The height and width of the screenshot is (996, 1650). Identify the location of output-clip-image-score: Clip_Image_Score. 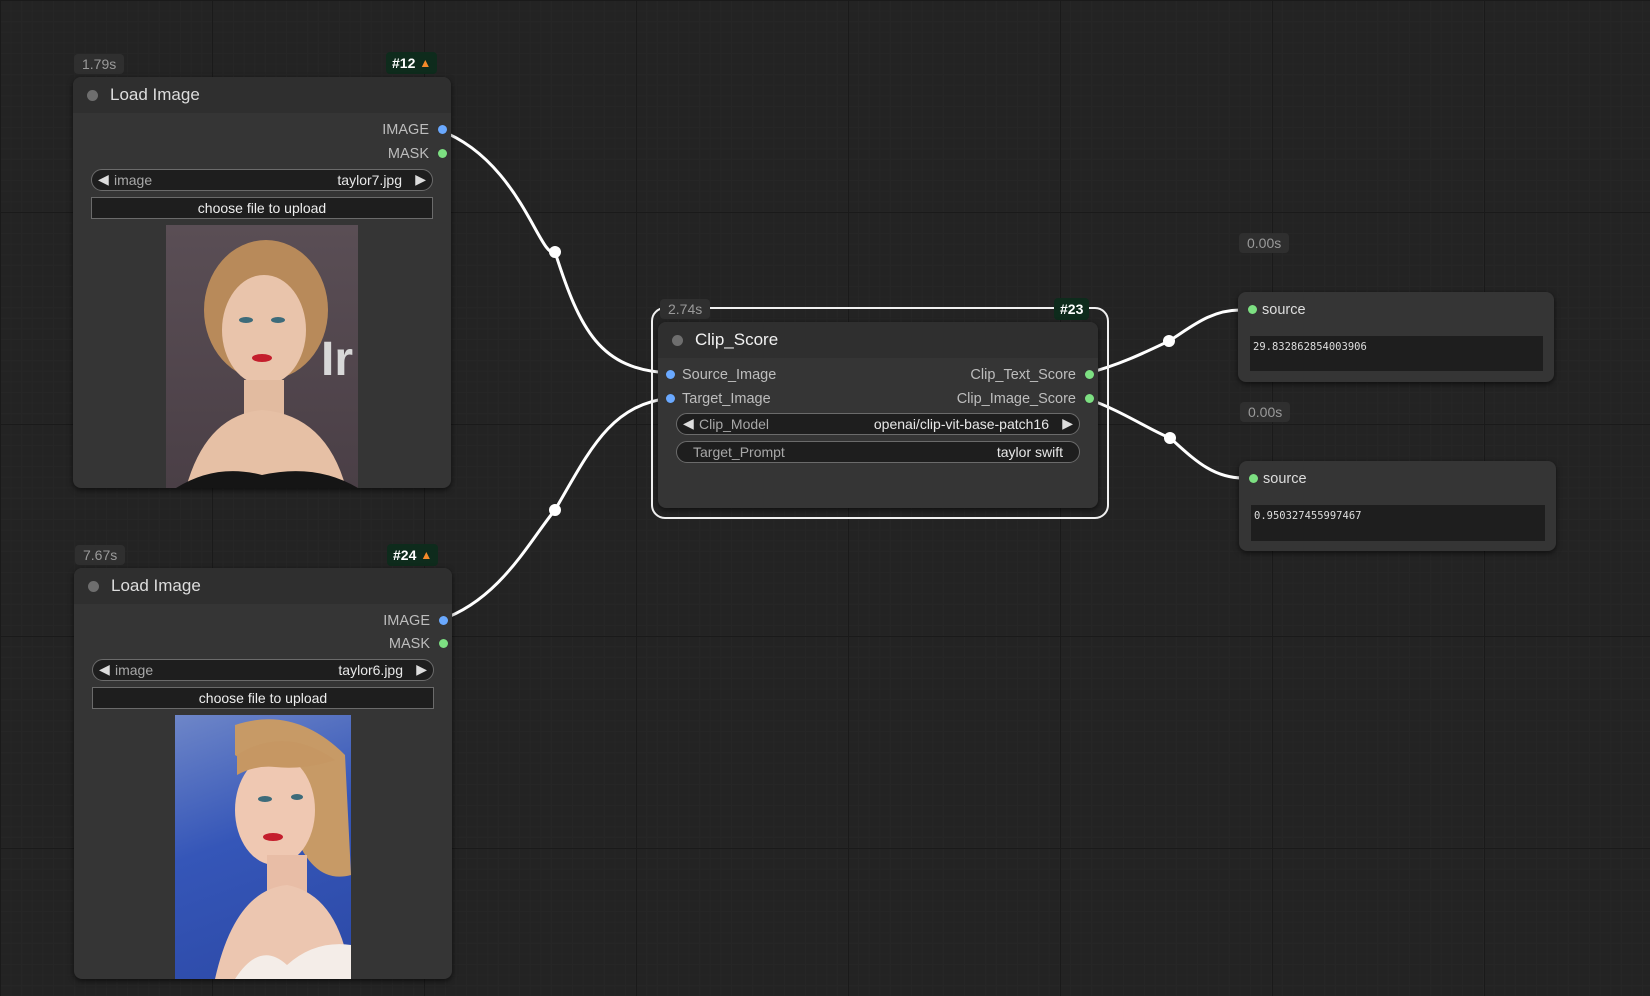
(1025, 399).